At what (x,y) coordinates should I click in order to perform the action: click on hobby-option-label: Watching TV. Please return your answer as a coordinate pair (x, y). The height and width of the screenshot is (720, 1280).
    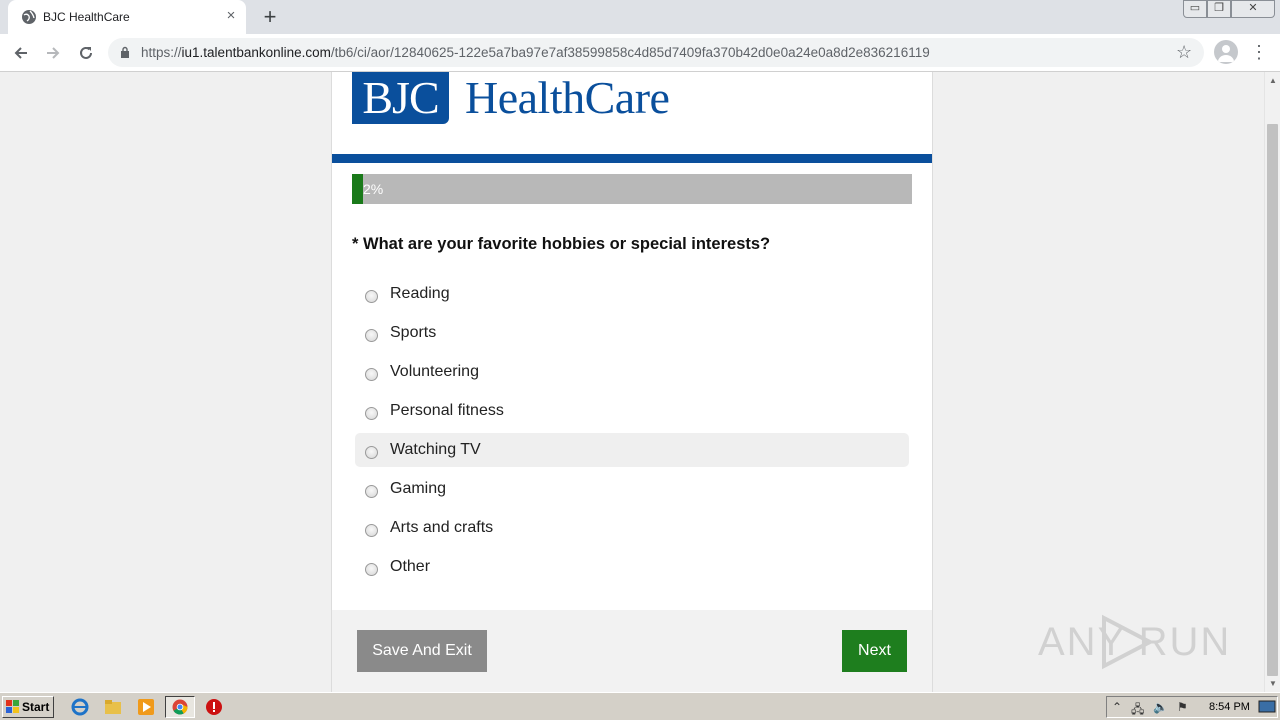
    Looking at the image, I should click on (435, 449).